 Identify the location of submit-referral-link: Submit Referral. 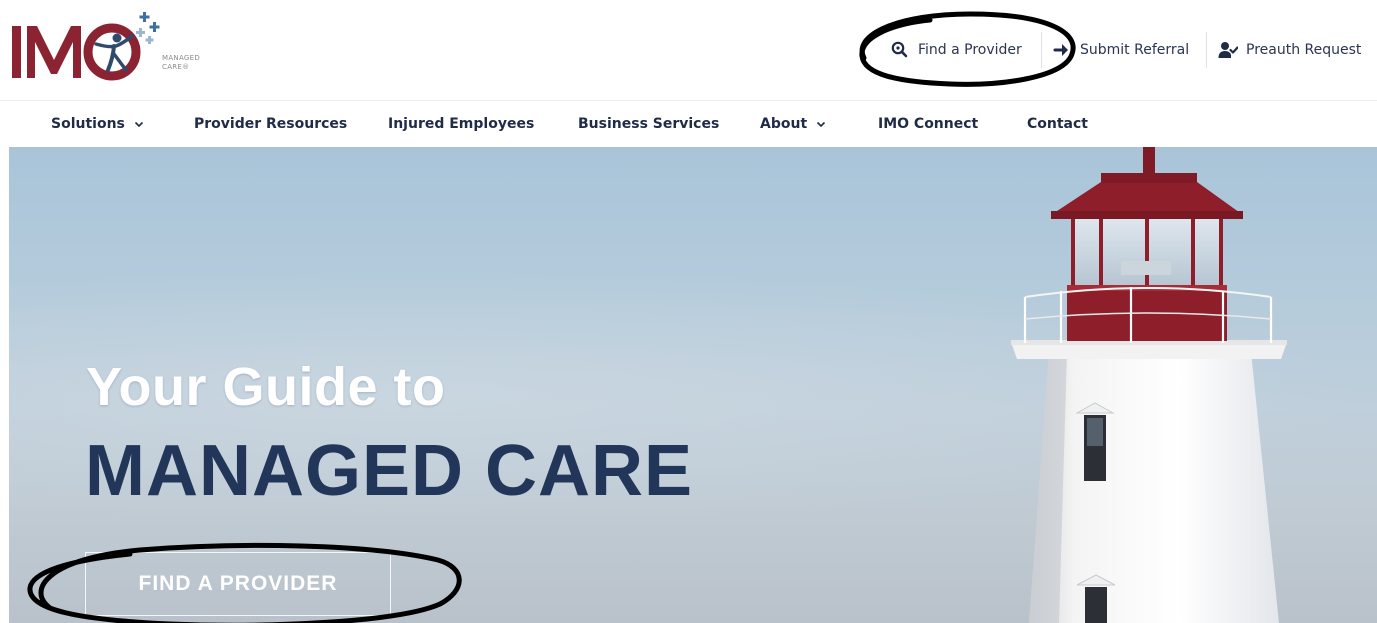
(1120, 50).